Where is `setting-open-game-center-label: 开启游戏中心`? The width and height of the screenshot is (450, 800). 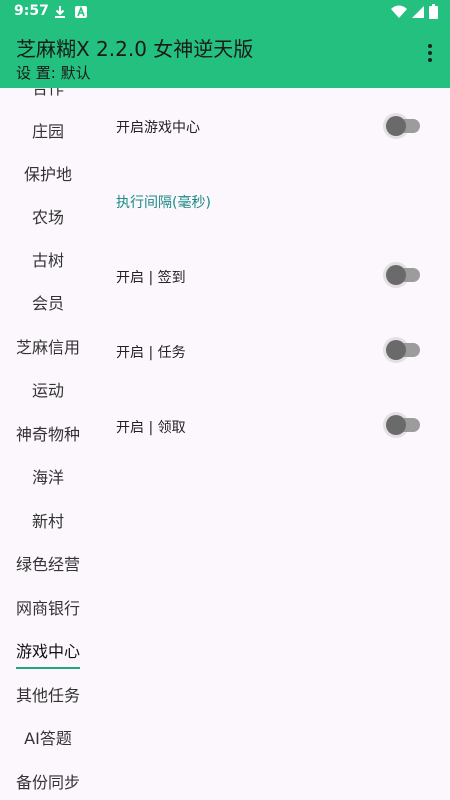
setting-open-game-center-label: 开启游戏中心 is located at coordinates (158, 128).